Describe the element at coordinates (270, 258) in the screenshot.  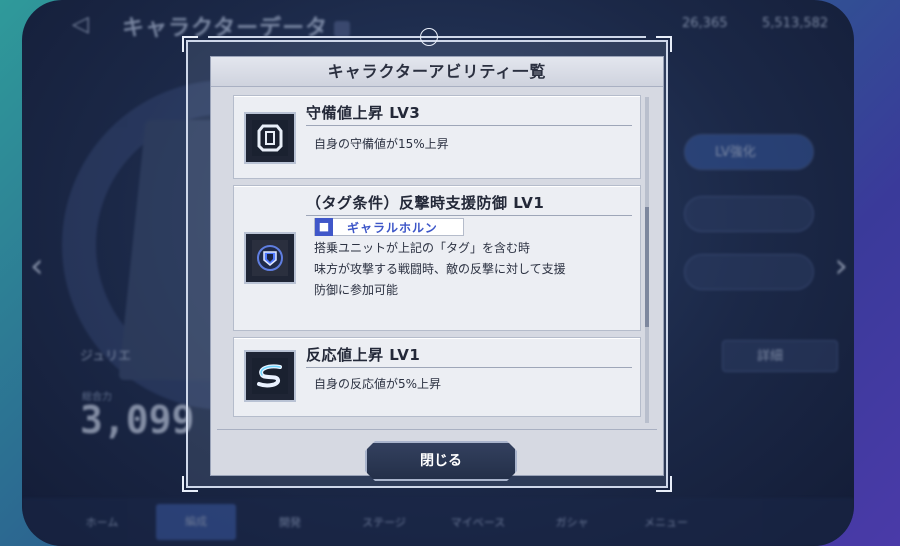
I see `support-defense-icon` at that location.